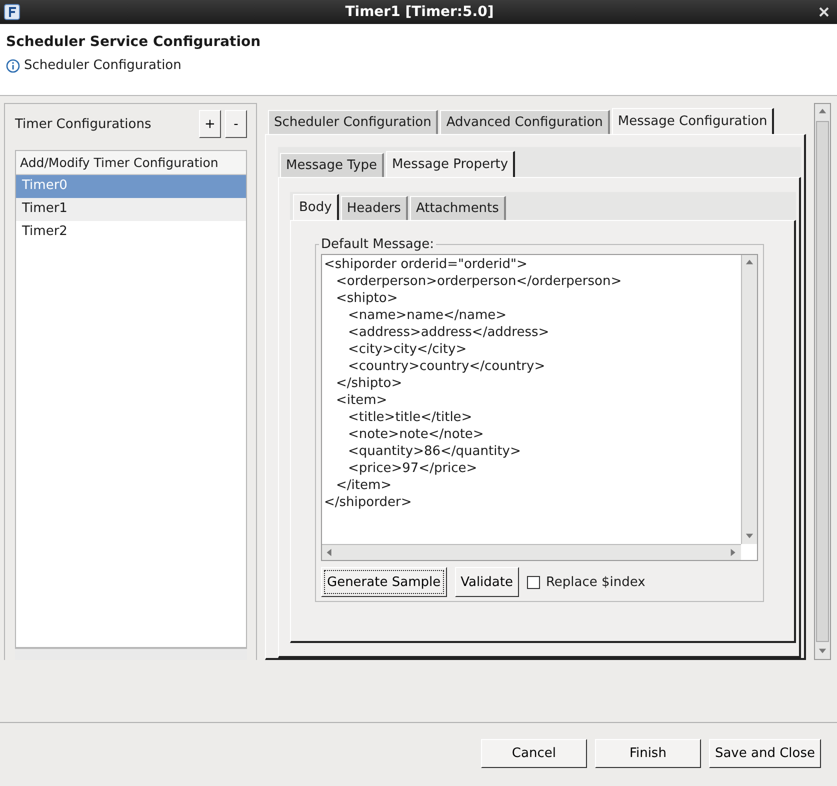  Describe the element at coordinates (374, 208) in the screenshot. I see `tab: Headers` at that location.